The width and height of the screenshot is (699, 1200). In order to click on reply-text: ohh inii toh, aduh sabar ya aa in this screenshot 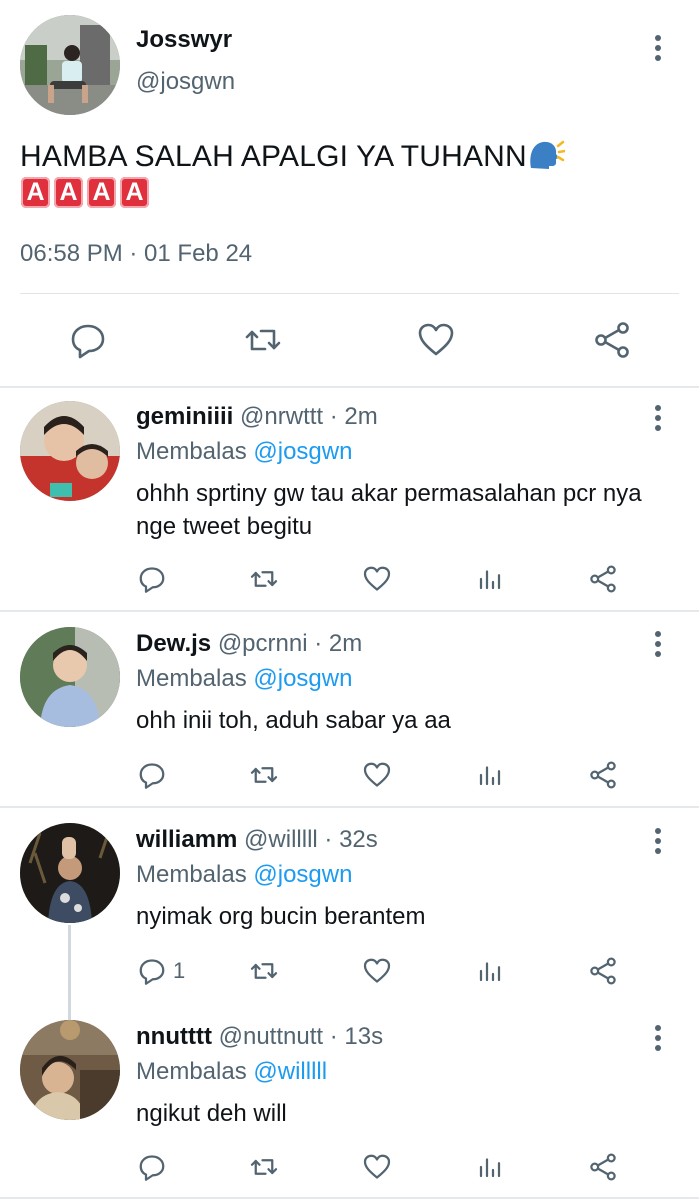, I will do `click(293, 720)`.